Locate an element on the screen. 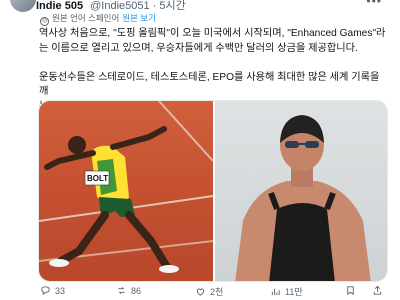 Image resolution: width=400 pixels, height=300 pixels. author-handle: @Indie5051 · 5시간 is located at coordinates (138, 6).